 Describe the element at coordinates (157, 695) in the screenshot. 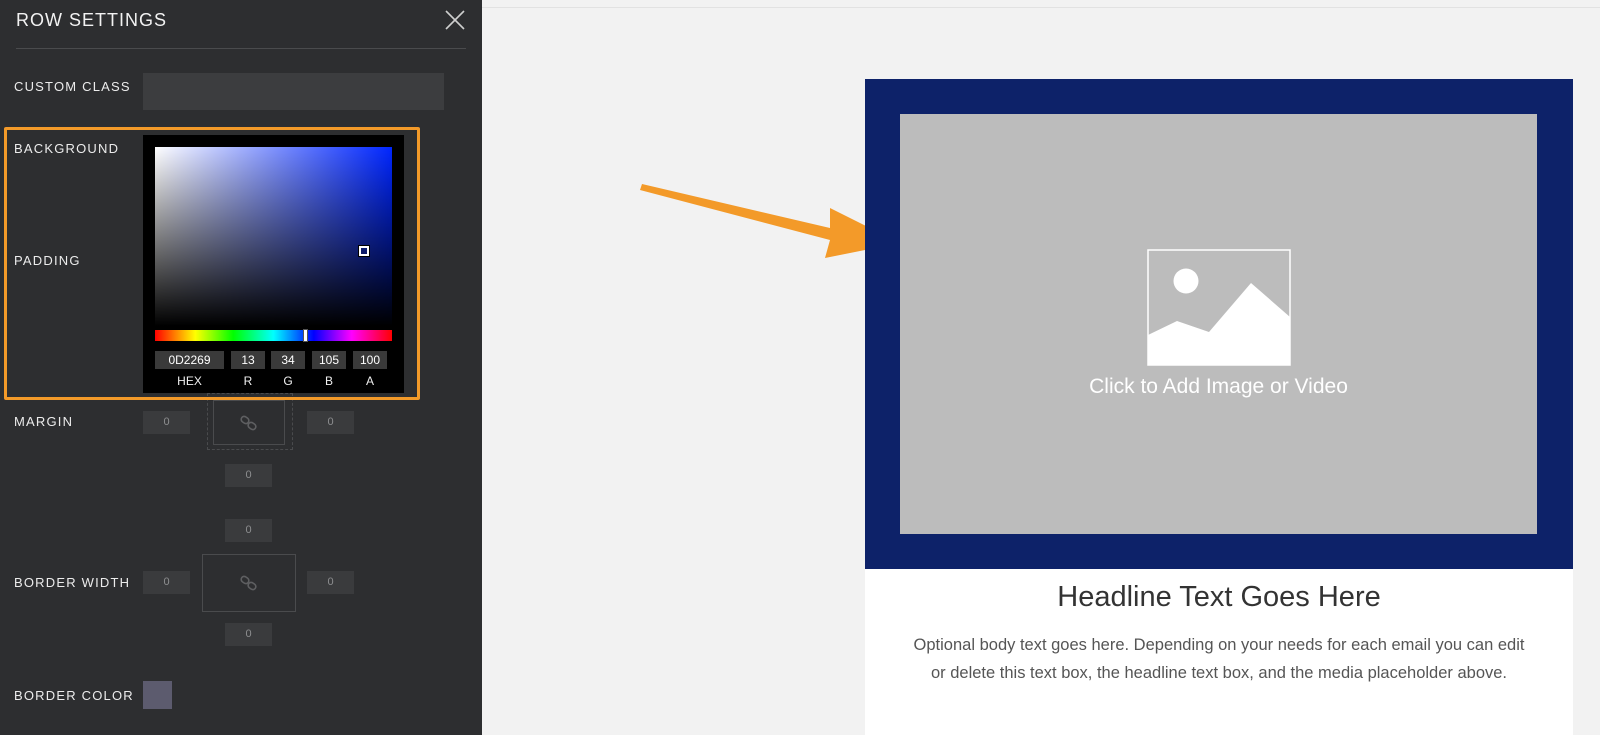

I see `border-color-swatch` at that location.